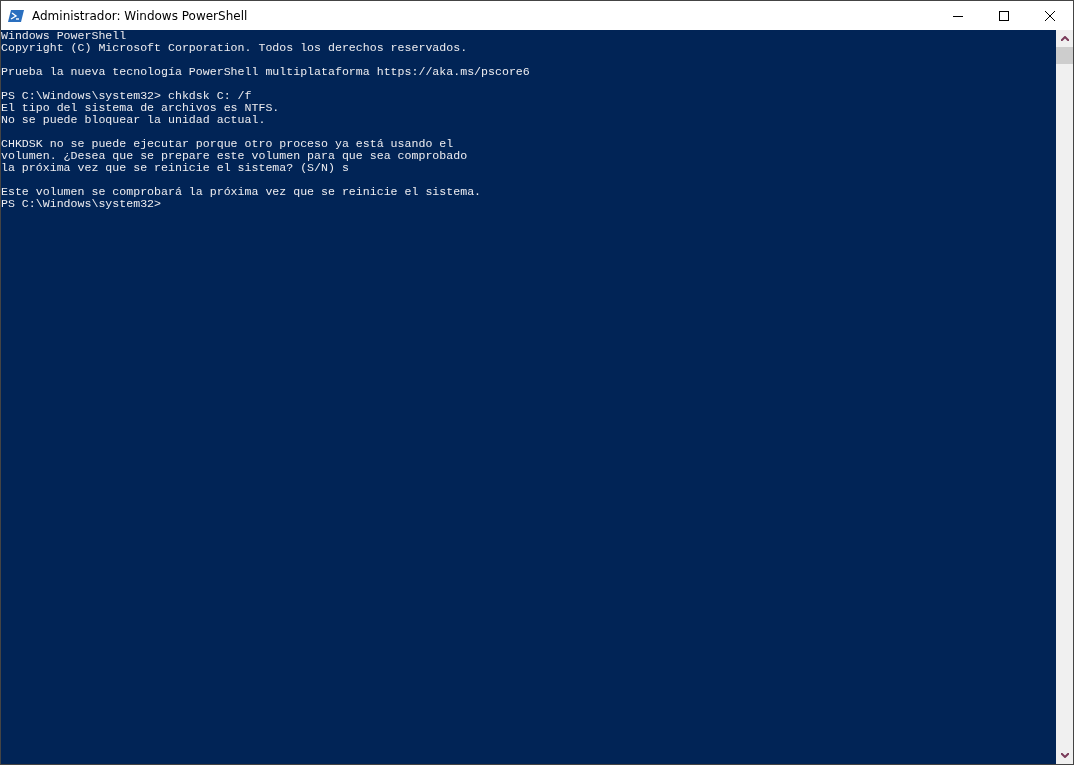  Describe the element at coordinates (127, 96) in the screenshot. I see `console-line: PS C:\Windows\system32> chkdsk C: /f` at that location.